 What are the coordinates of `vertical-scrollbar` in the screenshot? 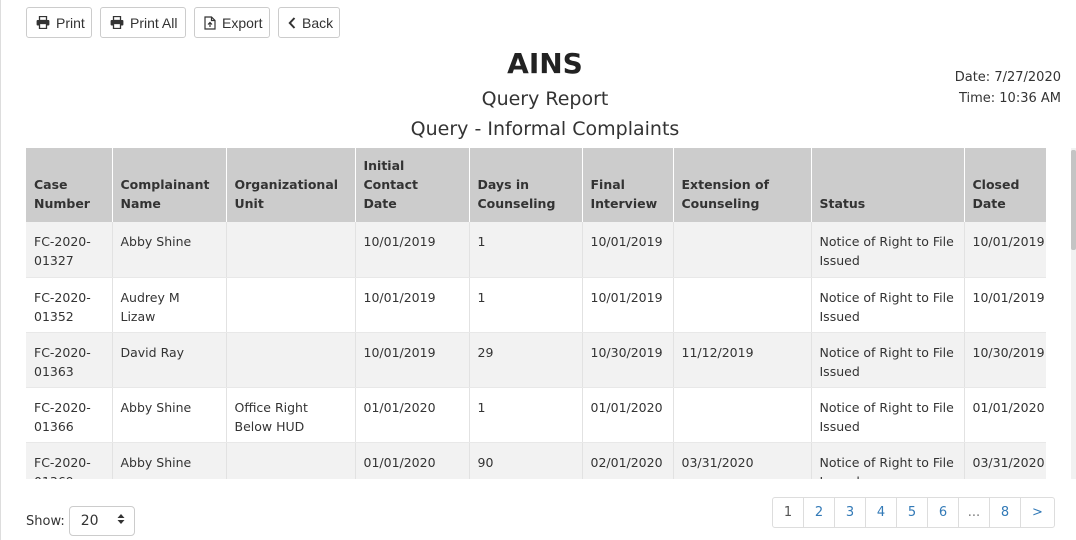 It's located at (1073, 313).